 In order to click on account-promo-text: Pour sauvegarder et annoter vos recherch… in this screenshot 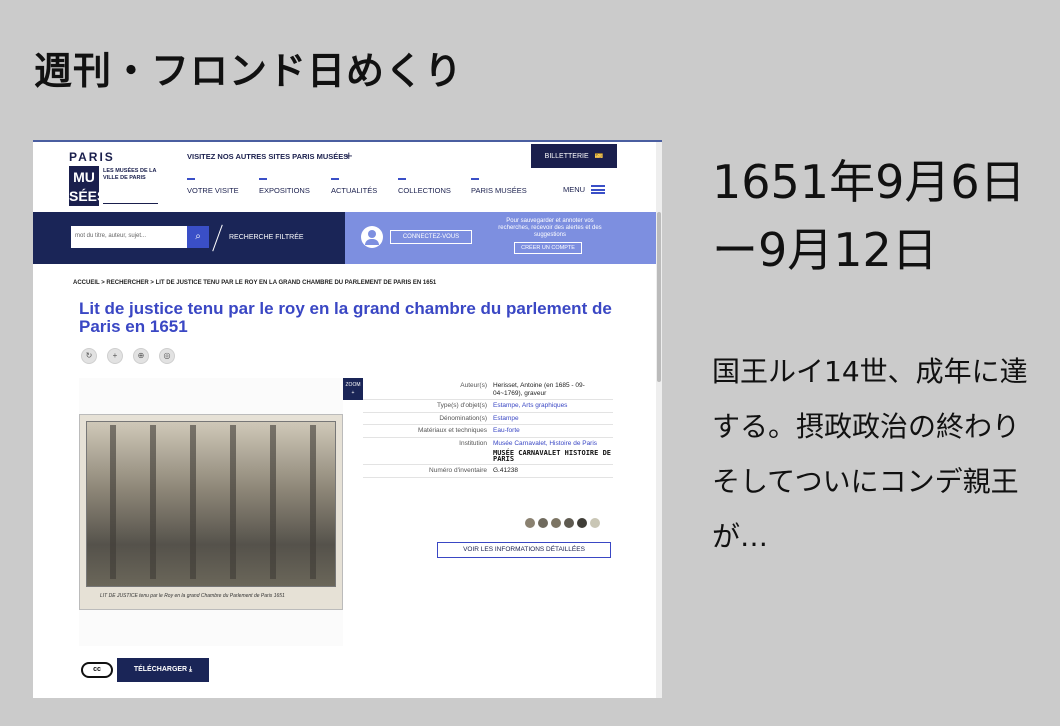, I will do `click(550, 228)`.